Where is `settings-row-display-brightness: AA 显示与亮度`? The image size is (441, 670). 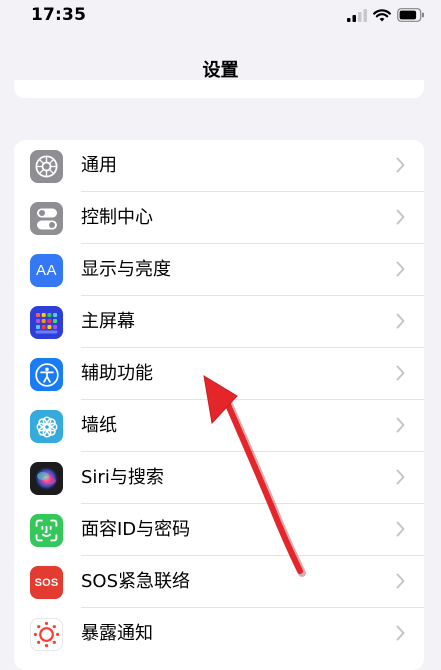
settings-row-display-brightness: AA 显示与亮度 is located at coordinates (219, 270).